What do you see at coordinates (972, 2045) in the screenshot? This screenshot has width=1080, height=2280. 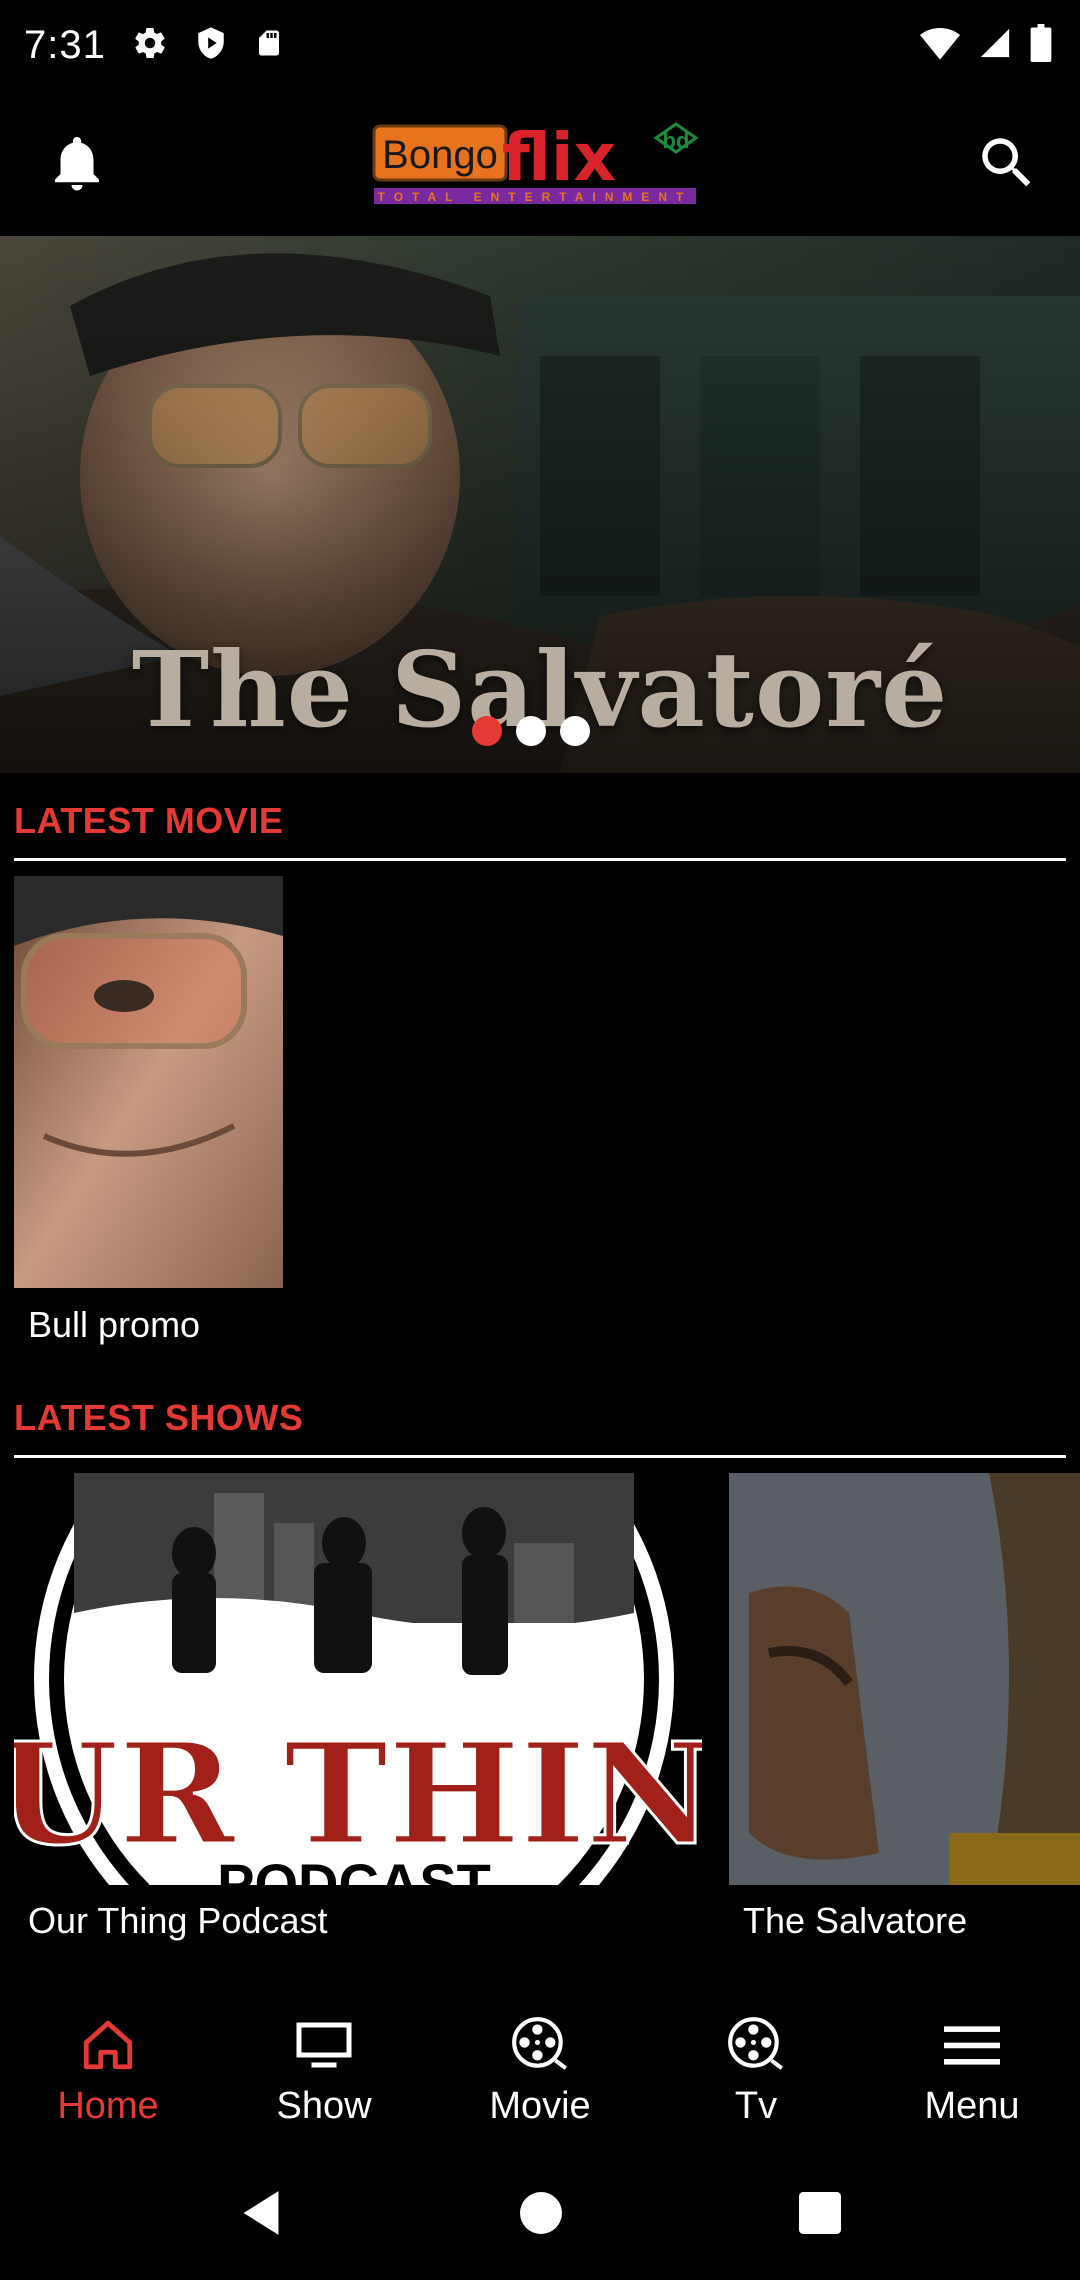 I see `hamburger-menu-icon` at bounding box center [972, 2045].